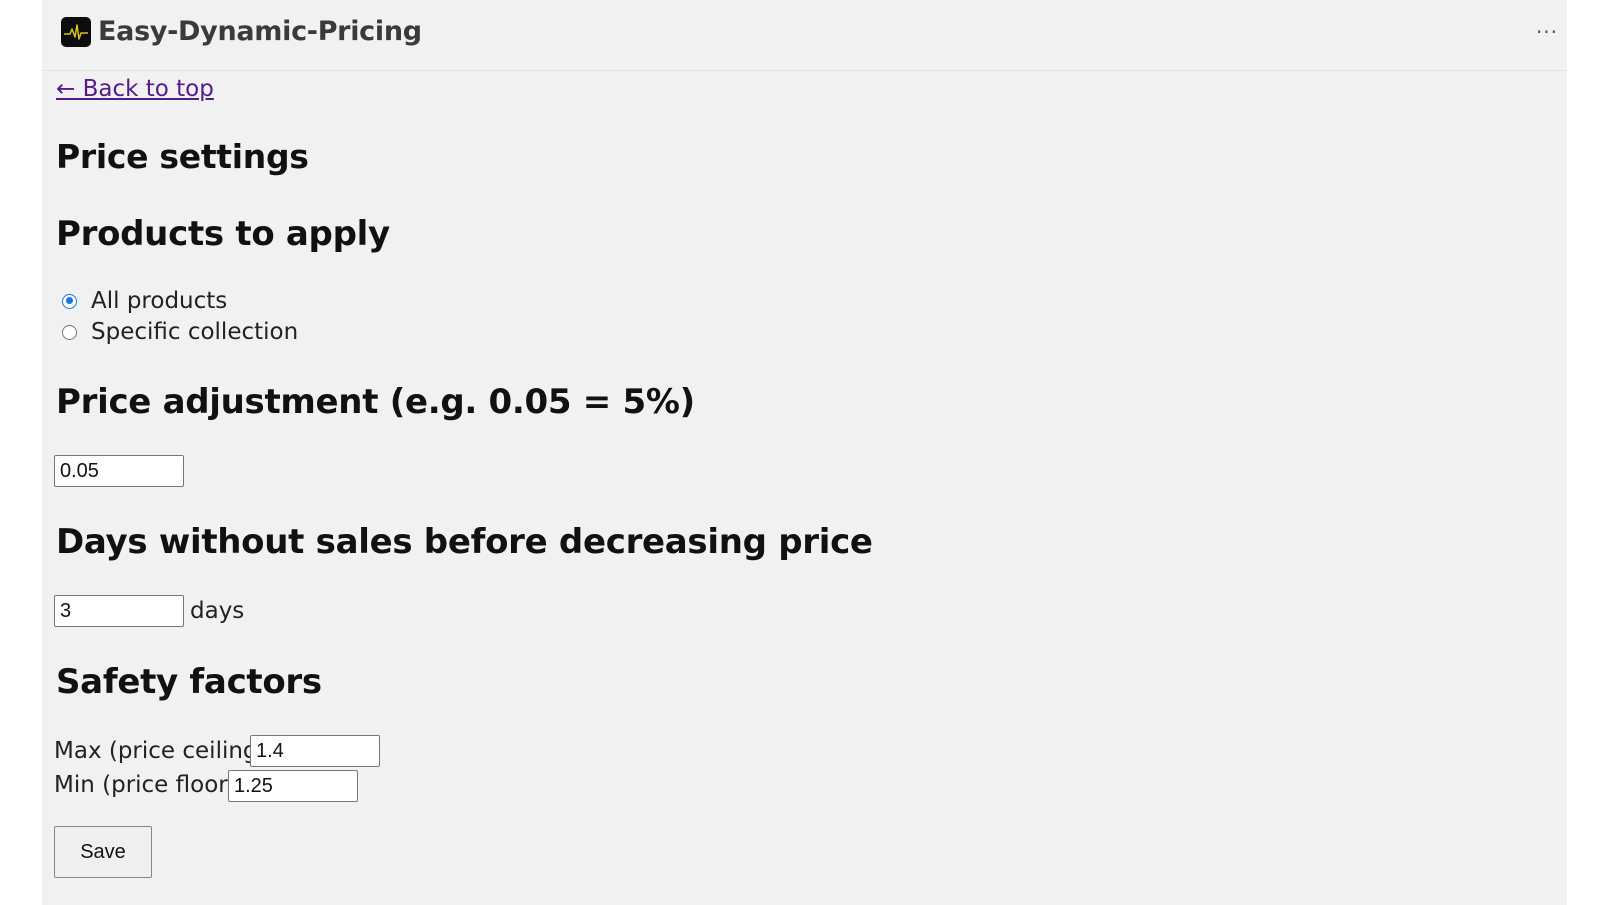 Image resolution: width=1600 pixels, height=905 pixels. I want to click on safety-factors-heading: Safety factors, so click(189, 682).